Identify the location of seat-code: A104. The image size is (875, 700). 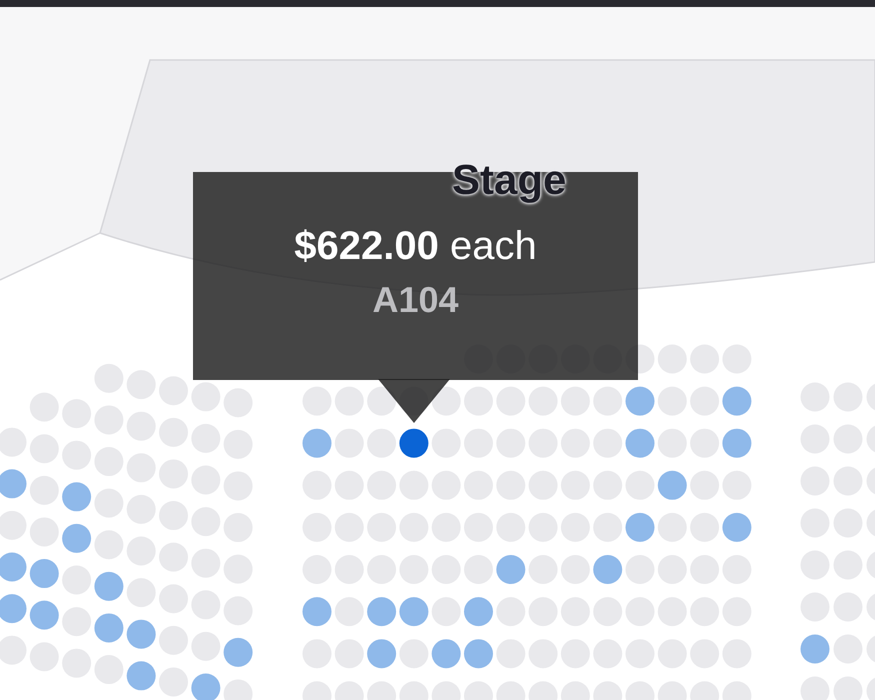
(415, 300).